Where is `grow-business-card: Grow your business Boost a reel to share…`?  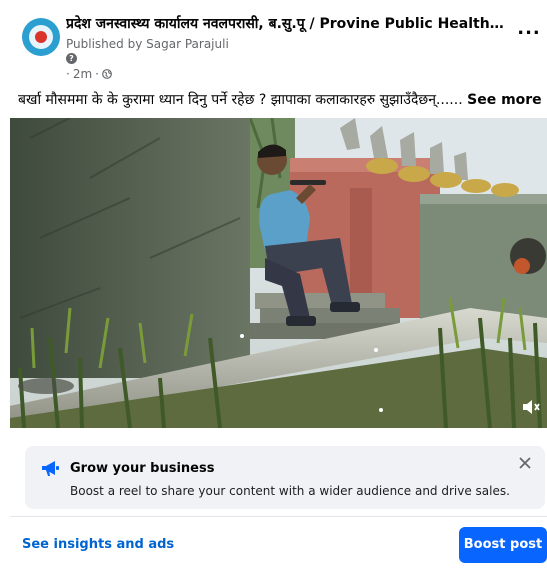
grow-business-card: Grow your business Boost a reel to share… is located at coordinates (285, 477).